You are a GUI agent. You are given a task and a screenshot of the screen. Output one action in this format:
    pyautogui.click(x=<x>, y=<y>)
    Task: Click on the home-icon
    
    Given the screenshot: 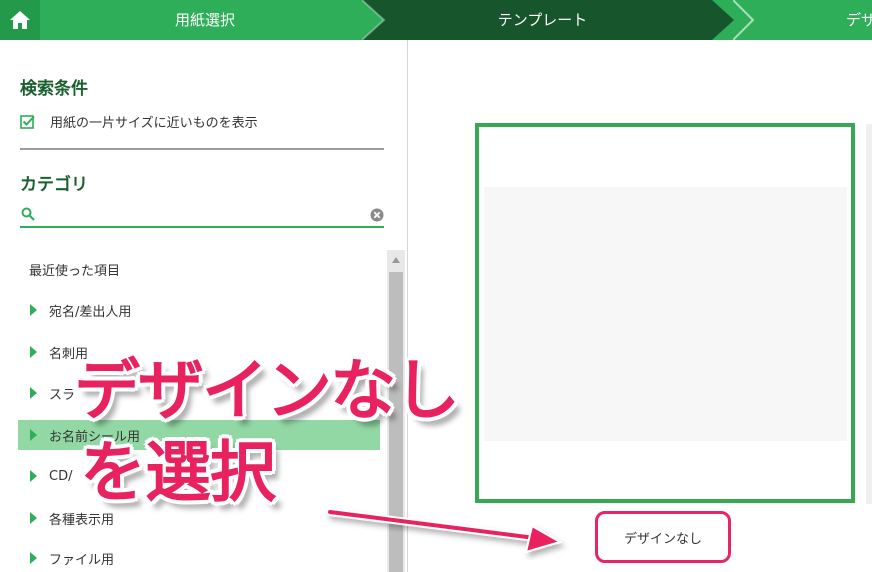 What is the action you would take?
    pyautogui.click(x=20, y=20)
    